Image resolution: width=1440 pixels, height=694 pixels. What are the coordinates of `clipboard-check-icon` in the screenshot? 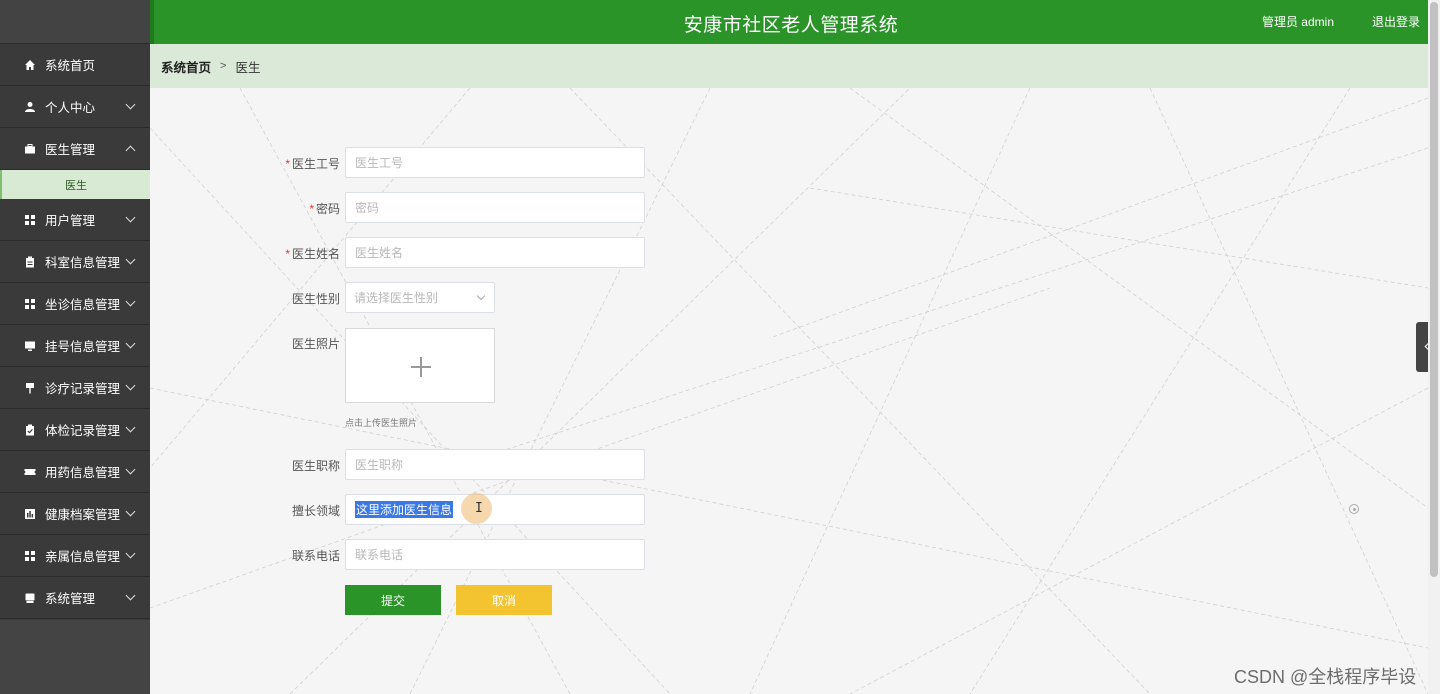 It's located at (30, 430).